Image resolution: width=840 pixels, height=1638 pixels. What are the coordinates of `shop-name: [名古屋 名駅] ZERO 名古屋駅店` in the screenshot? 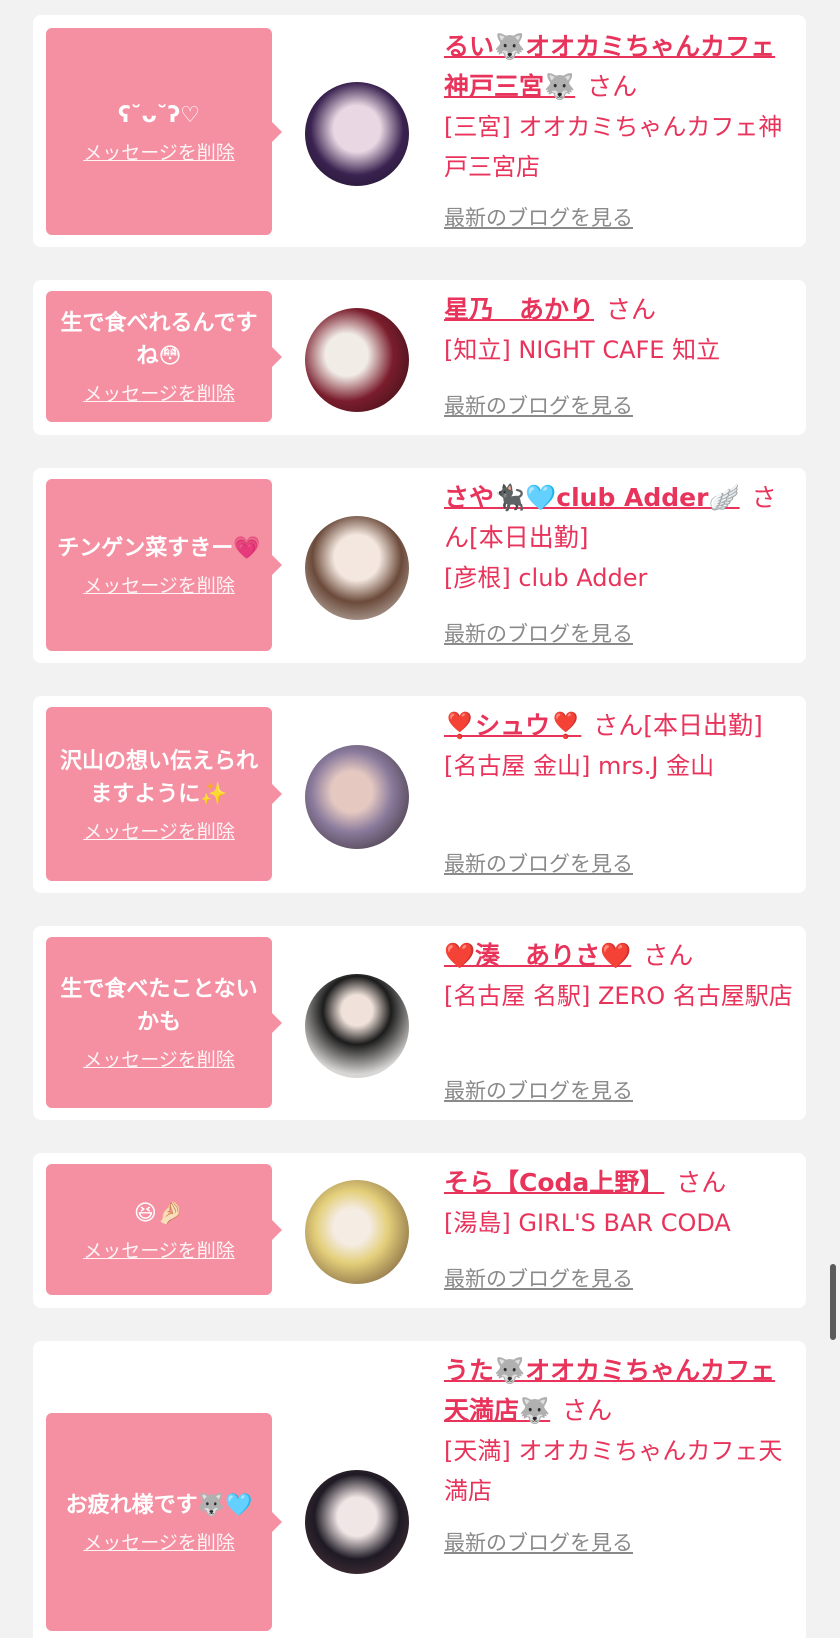 It's located at (618, 996).